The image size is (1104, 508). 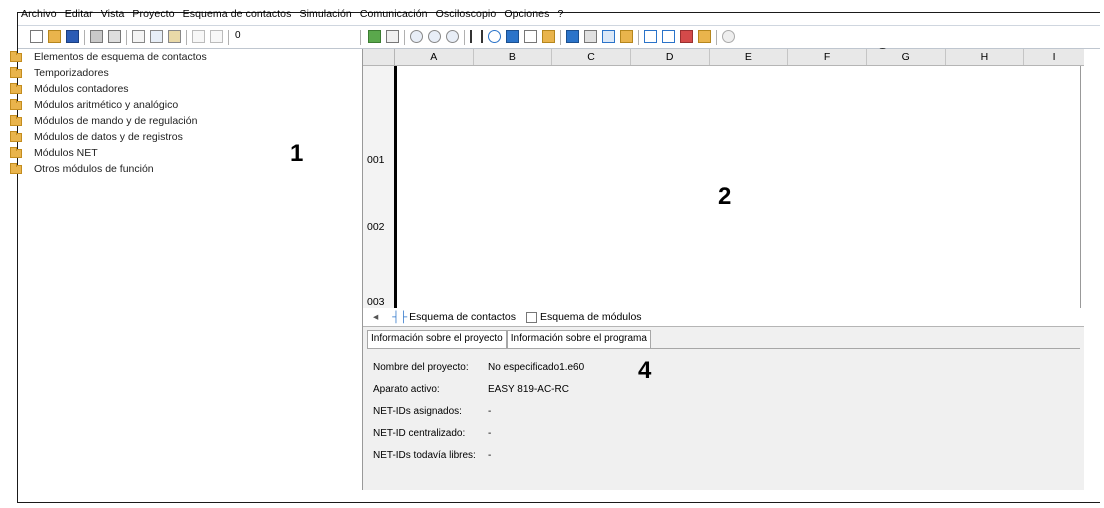 I want to click on tab-underline, so click(x=723, y=348).